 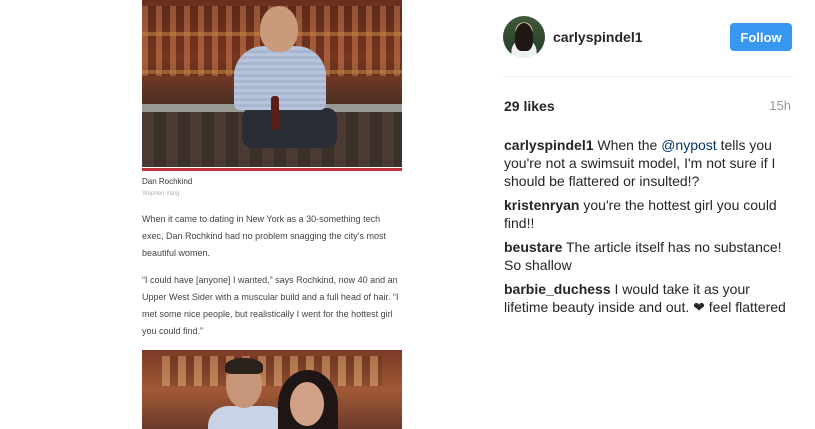 I want to click on likes-count: 29 likes, so click(x=529, y=106).